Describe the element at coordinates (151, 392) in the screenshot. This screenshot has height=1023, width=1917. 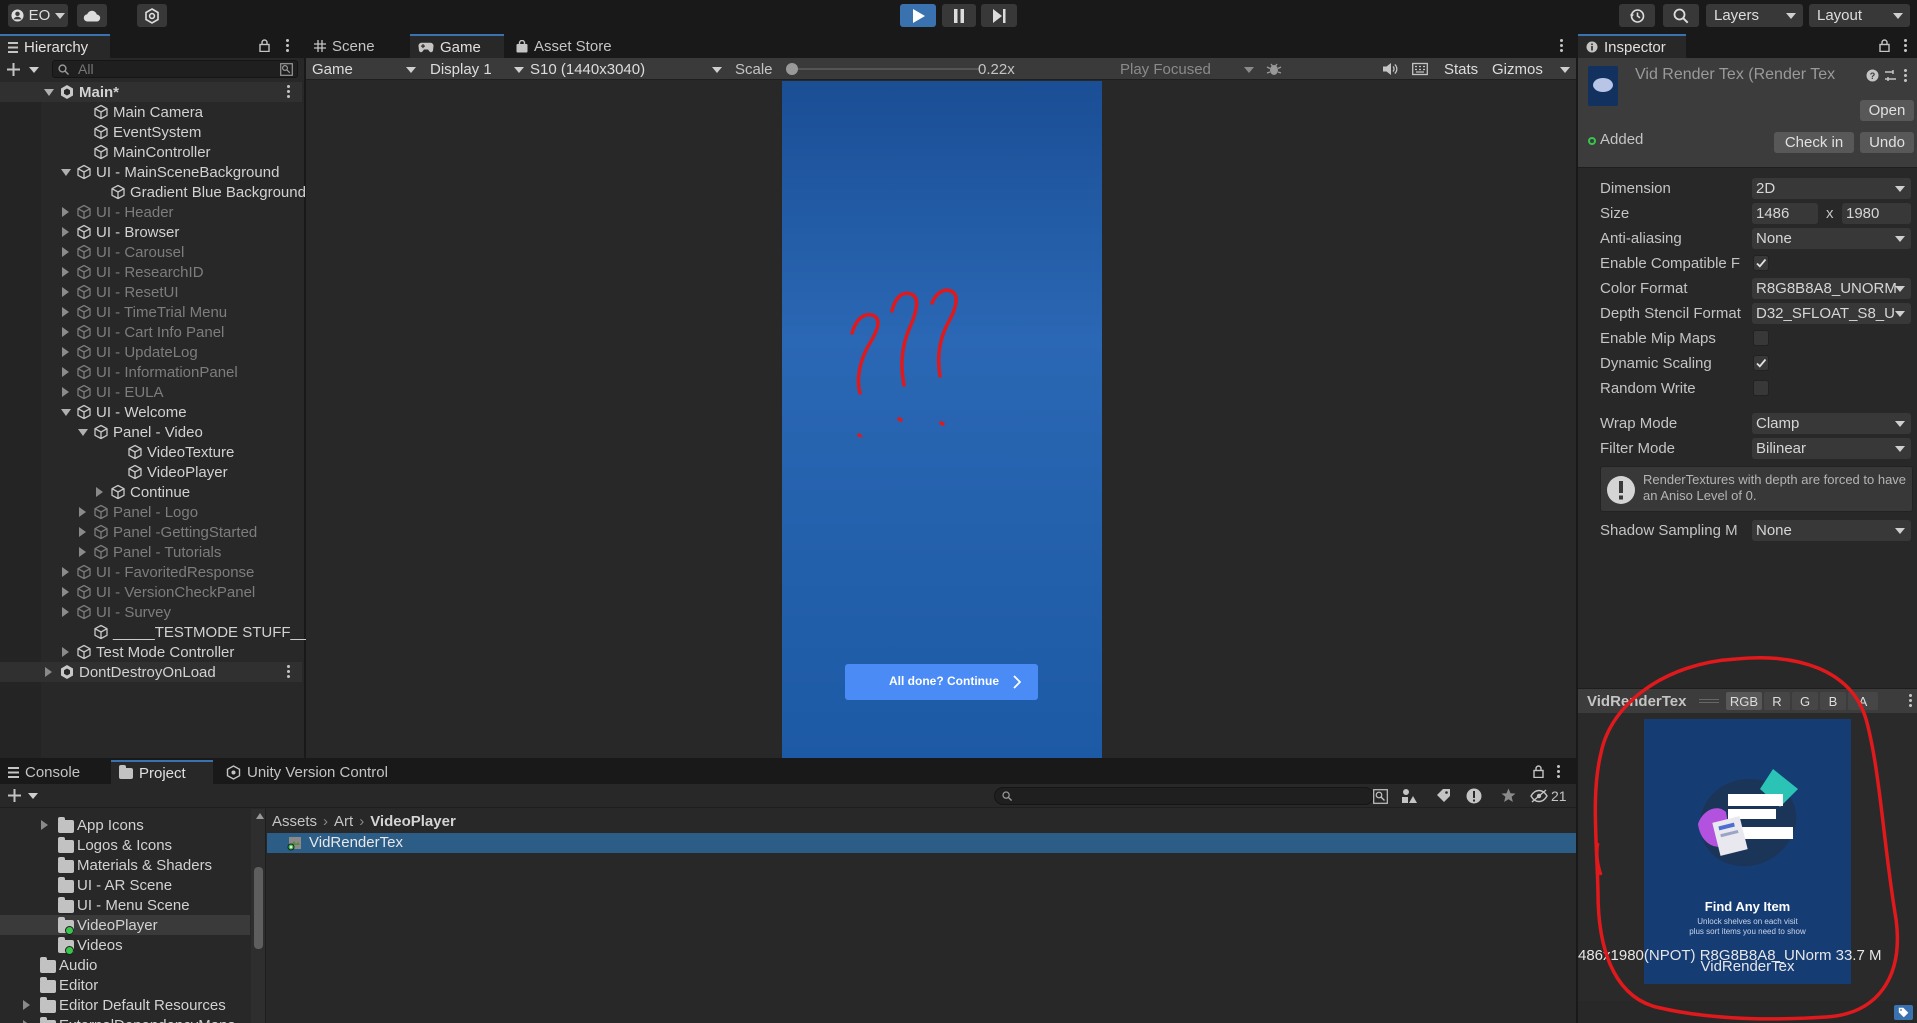
I see `hierarchy-row: UI - EULA` at that location.